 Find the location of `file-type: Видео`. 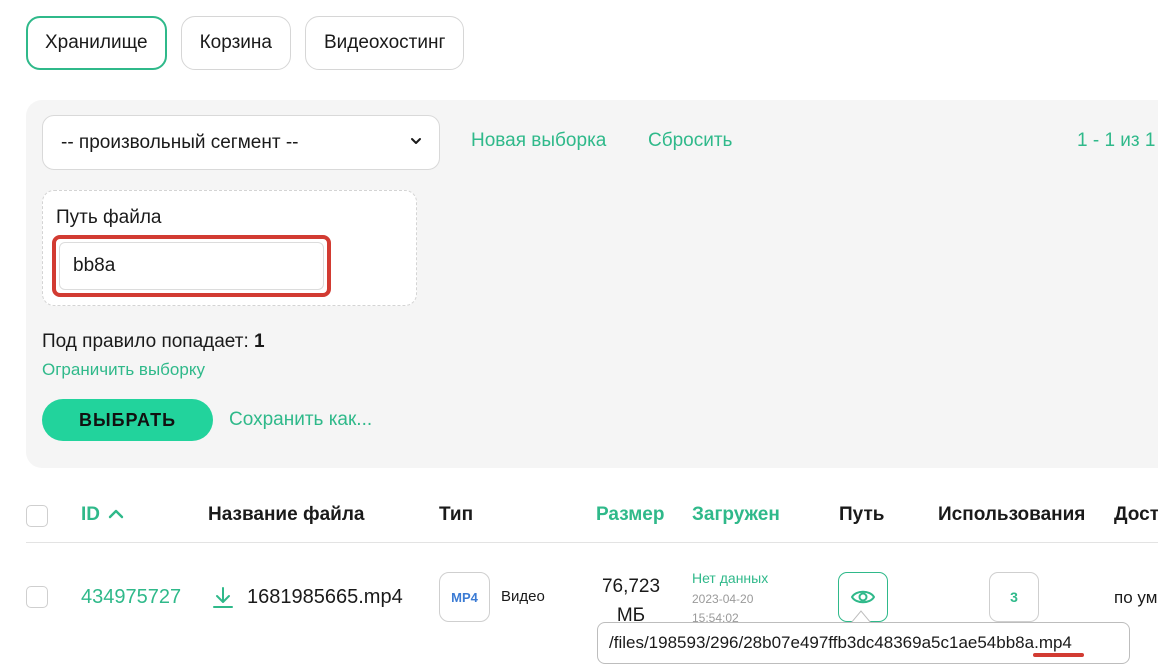

file-type: Видео is located at coordinates (523, 596).